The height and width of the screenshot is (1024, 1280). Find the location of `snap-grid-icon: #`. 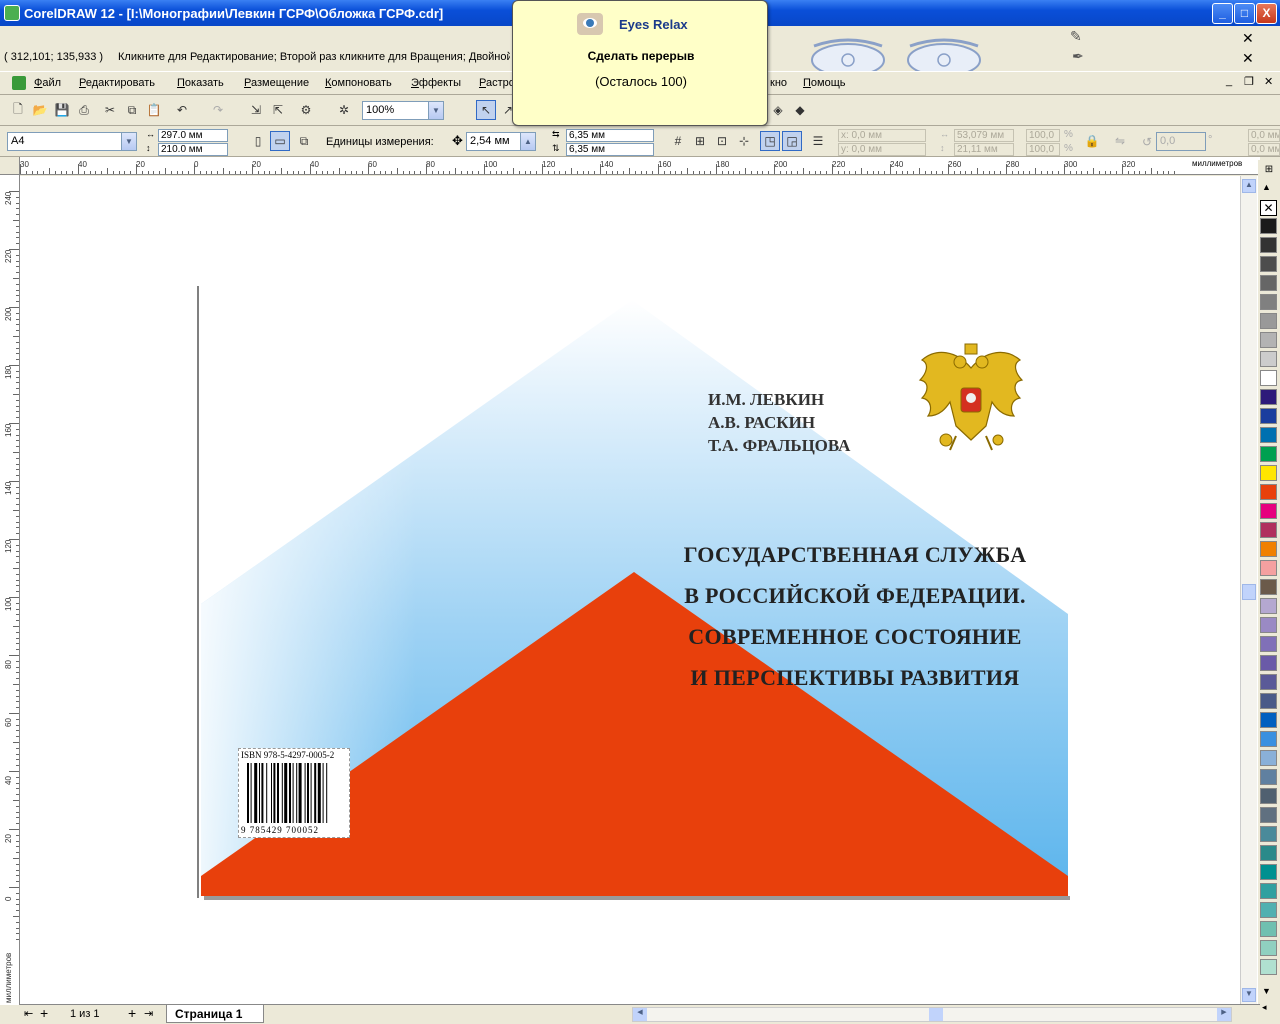

snap-grid-icon: # is located at coordinates (678, 141).